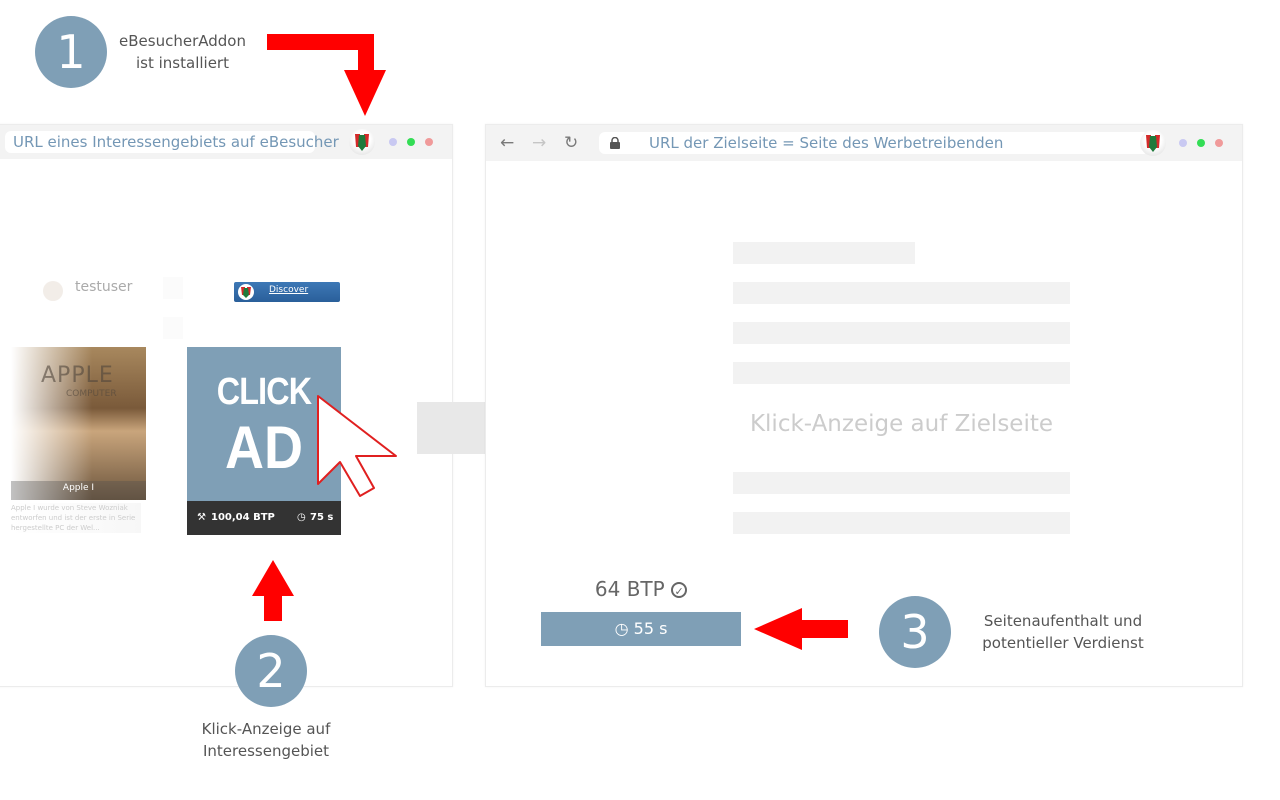 This screenshot has height=800, width=1280. What do you see at coordinates (357, 446) in the screenshot?
I see `mouse-cursor-icon` at bounding box center [357, 446].